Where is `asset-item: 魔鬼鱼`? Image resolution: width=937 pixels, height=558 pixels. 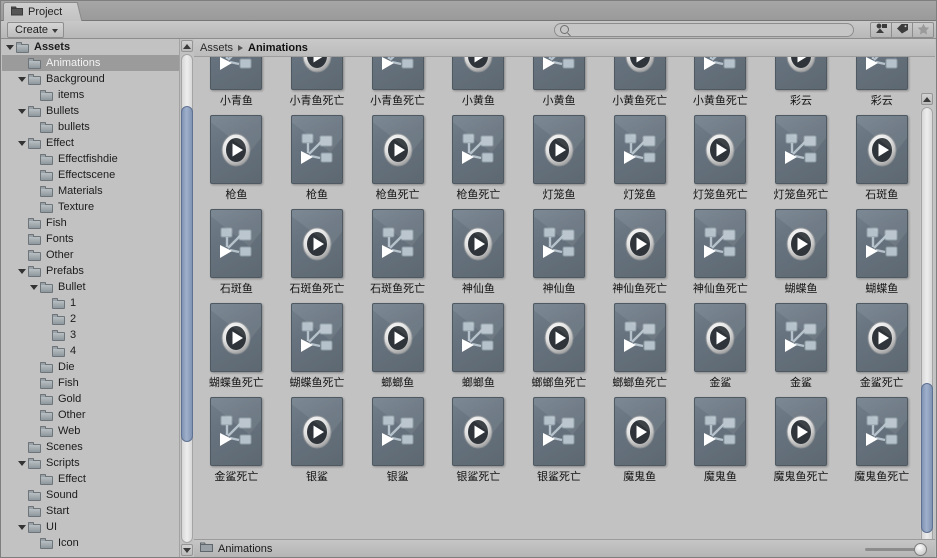
asset-item: 魔鬼鱼 is located at coordinates (720, 442).